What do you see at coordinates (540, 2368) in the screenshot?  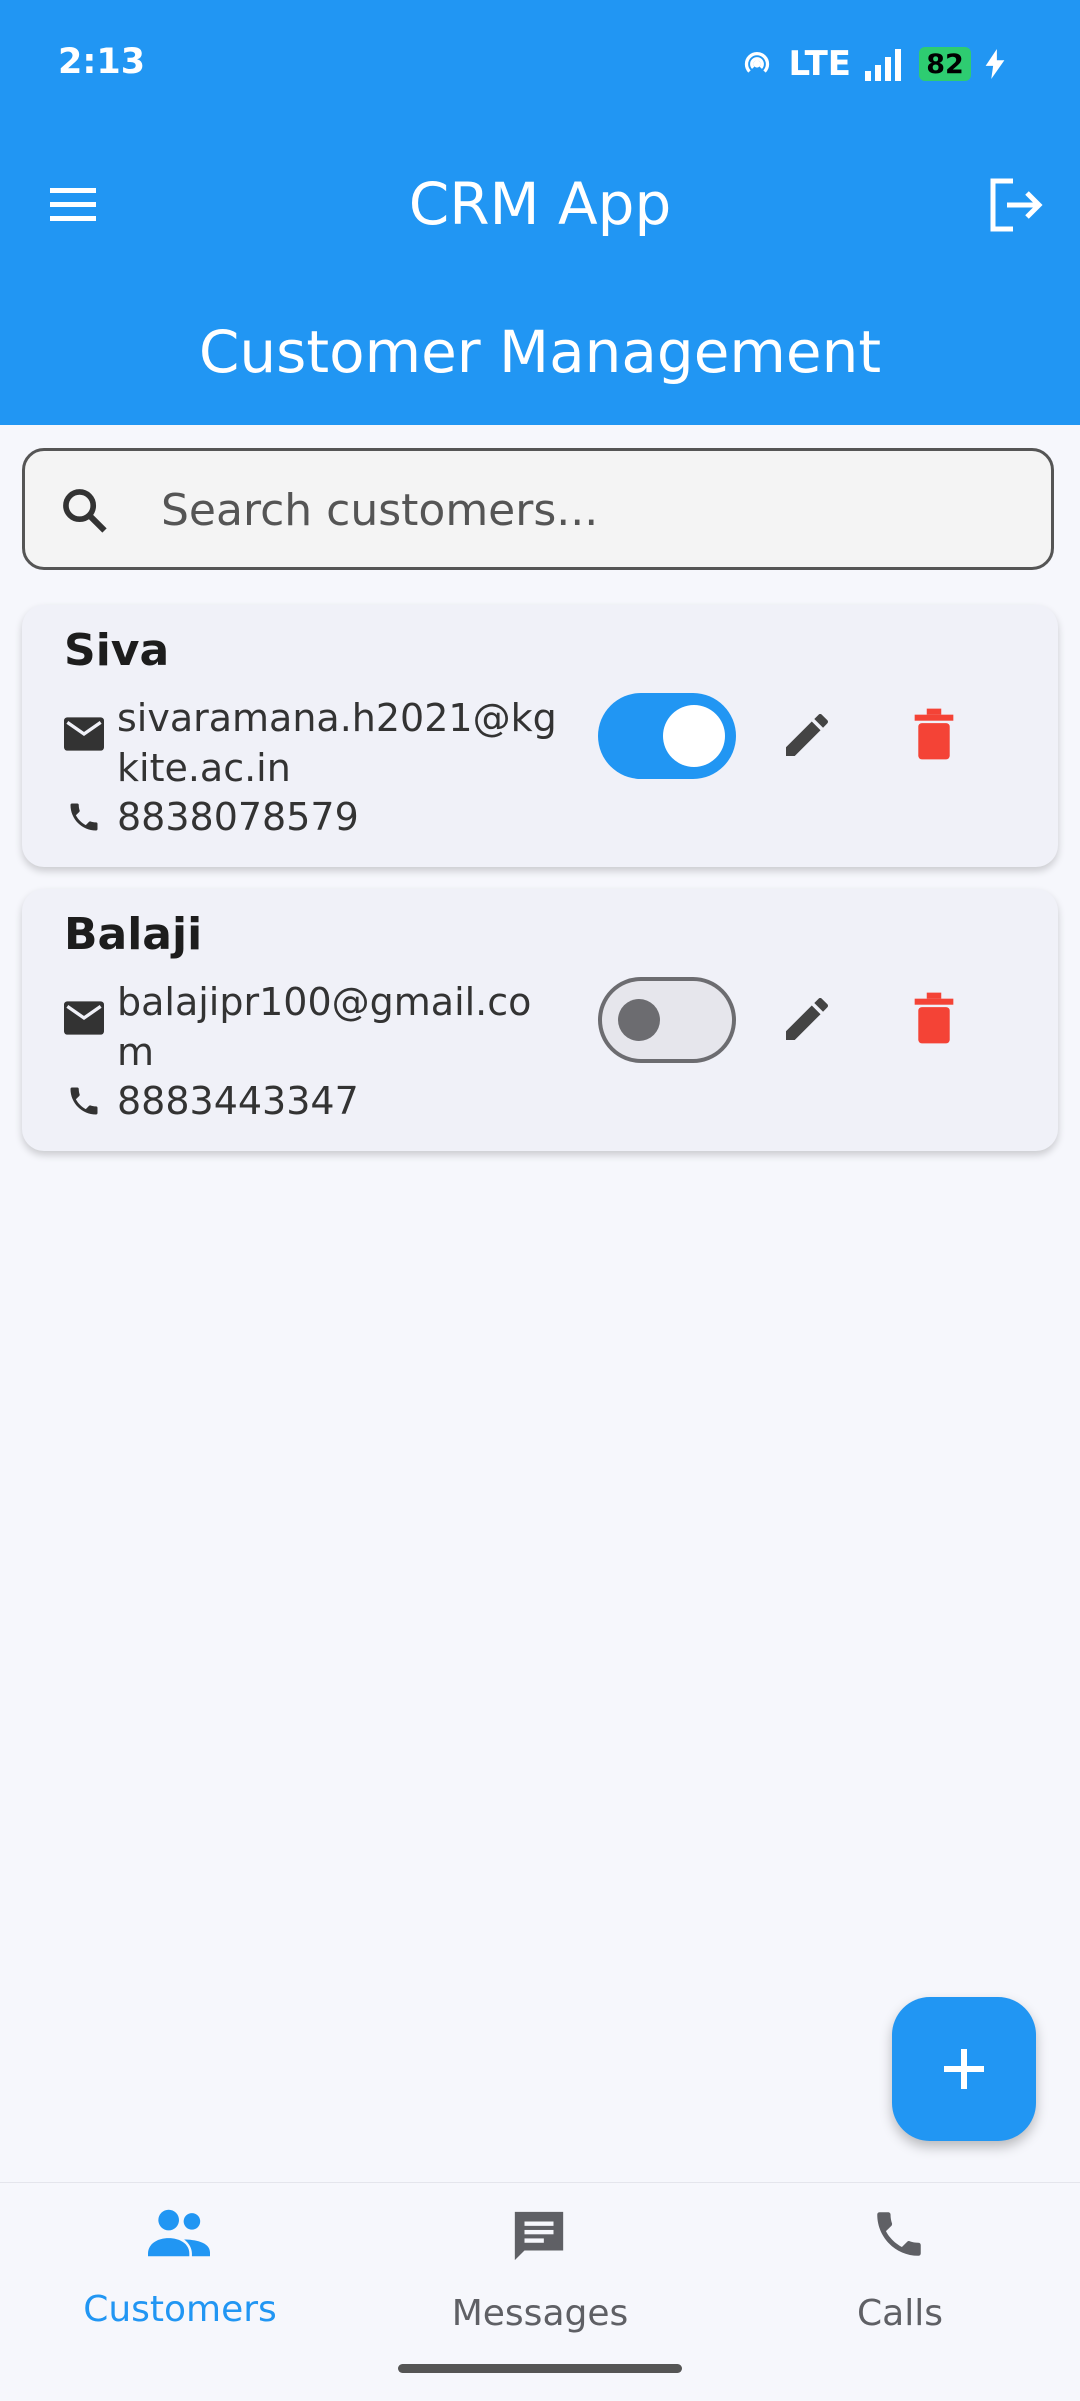 I see `home-indicator` at bounding box center [540, 2368].